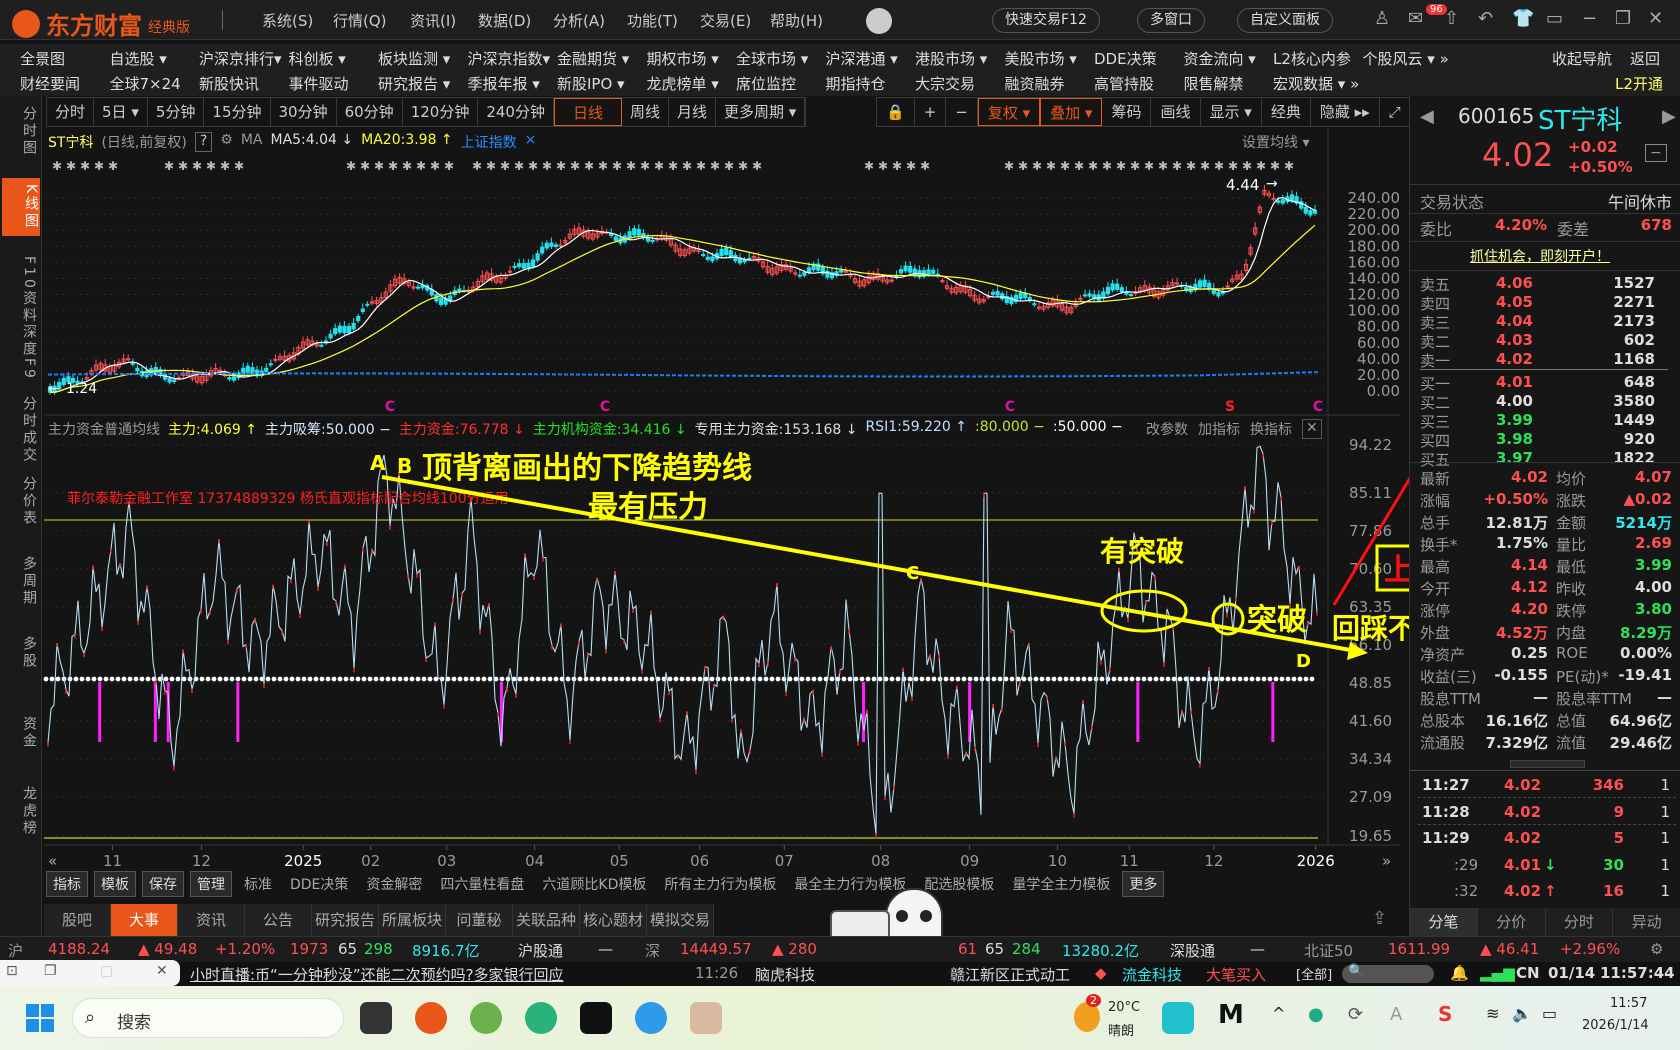 This screenshot has width=1680, height=1050. I want to click on tray-expand-icon: ^, so click(1278, 1013).